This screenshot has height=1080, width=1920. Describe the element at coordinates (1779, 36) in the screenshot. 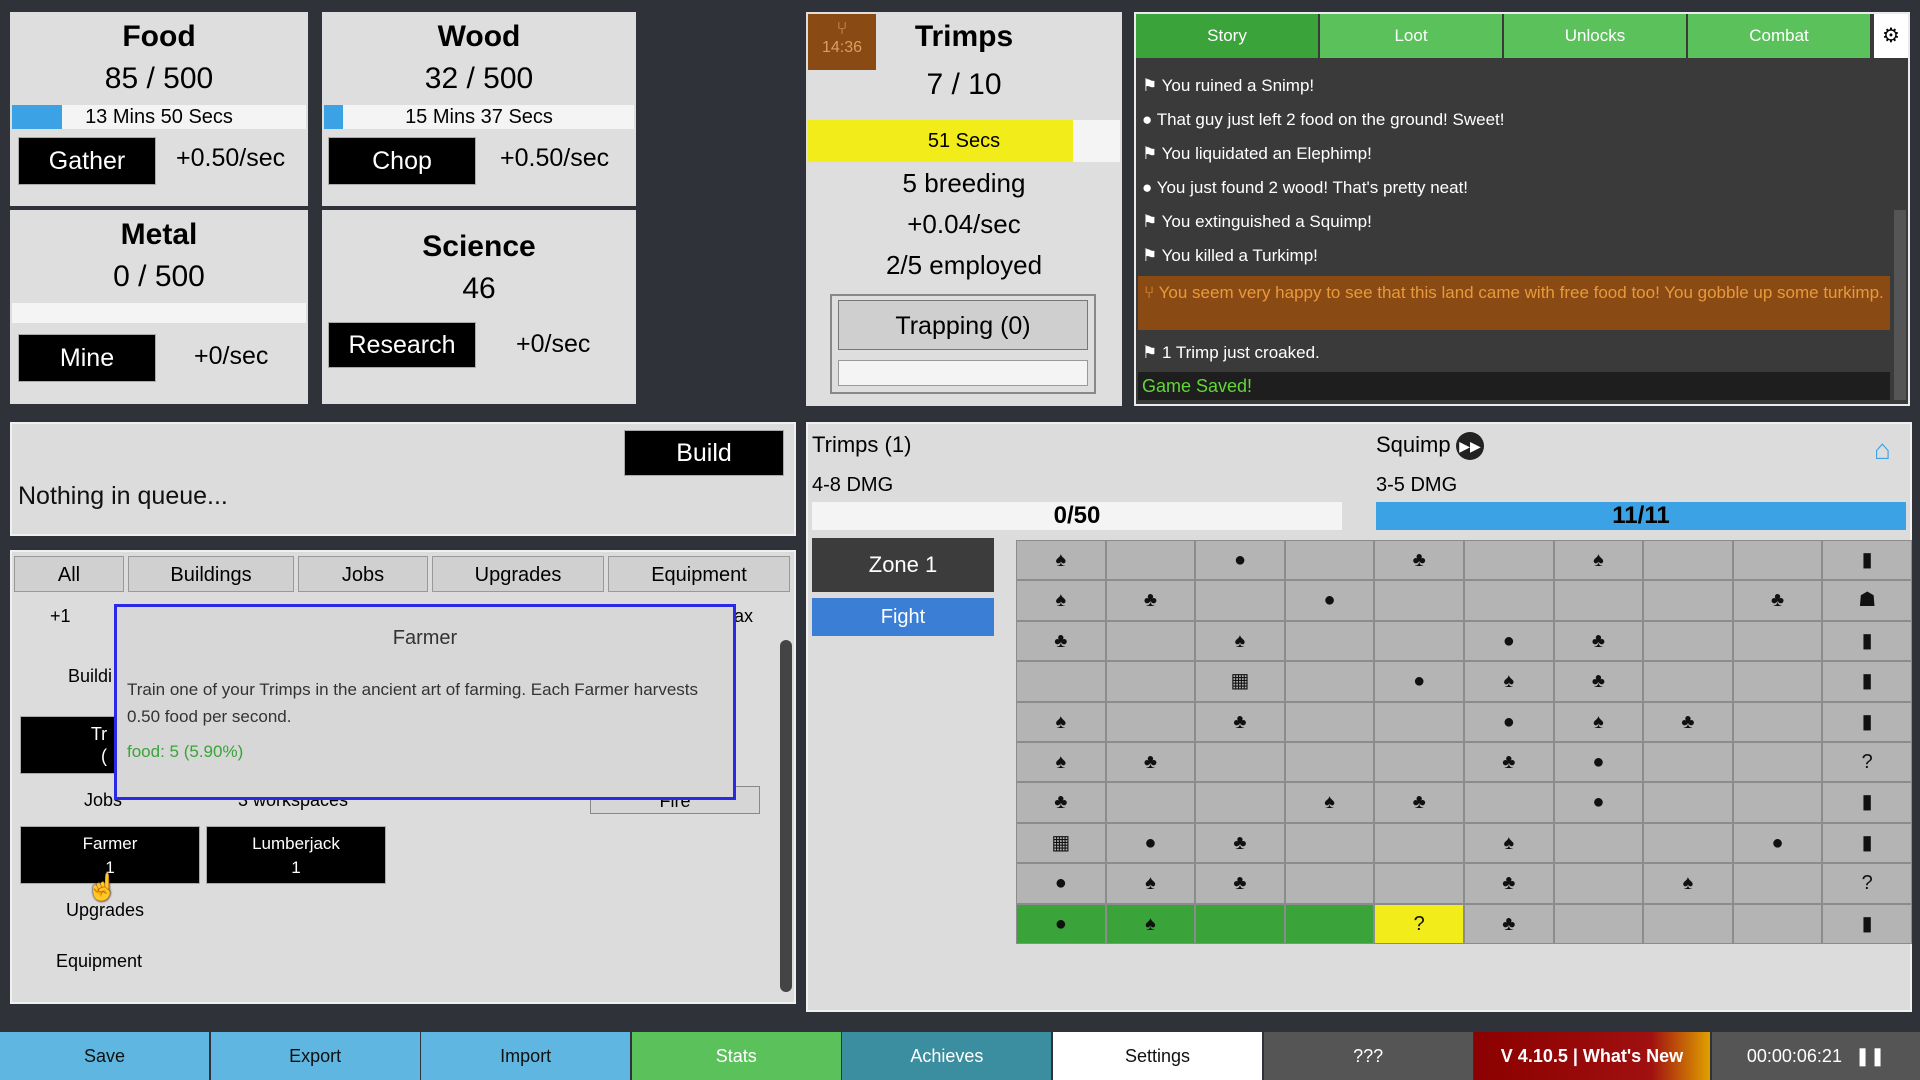

I see `log-tab-combat: Combat` at that location.